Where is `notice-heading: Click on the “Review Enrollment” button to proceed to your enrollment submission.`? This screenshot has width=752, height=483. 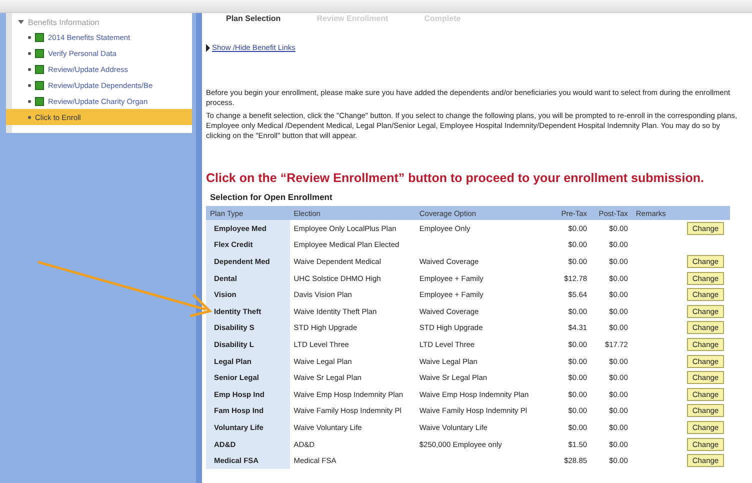
notice-heading: Click on the “Review Enrollment” button to proceed to your enrollment submission. is located at coordinates (455, 178).